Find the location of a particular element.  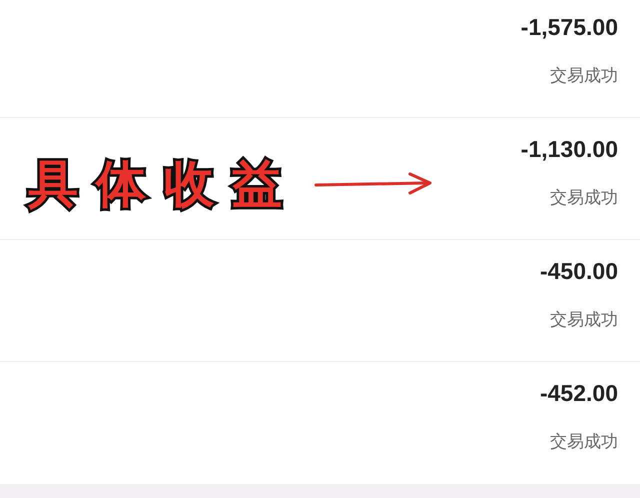

transaction-amount: -452.00 is located at coordinates (579, 393).